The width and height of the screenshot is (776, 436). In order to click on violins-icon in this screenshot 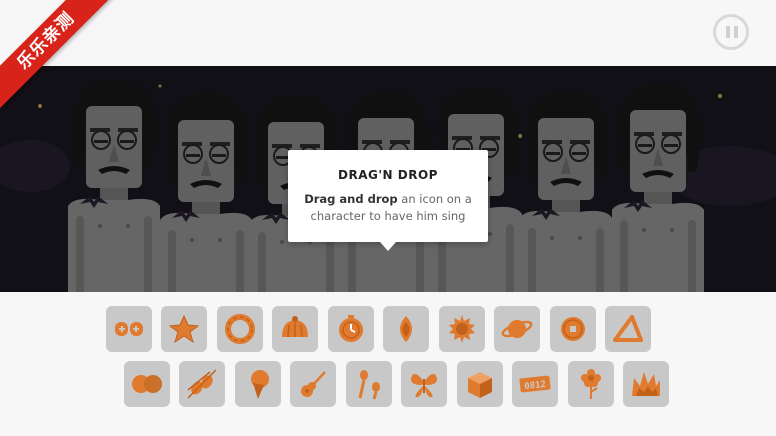, I will do `click(202, 384)`.